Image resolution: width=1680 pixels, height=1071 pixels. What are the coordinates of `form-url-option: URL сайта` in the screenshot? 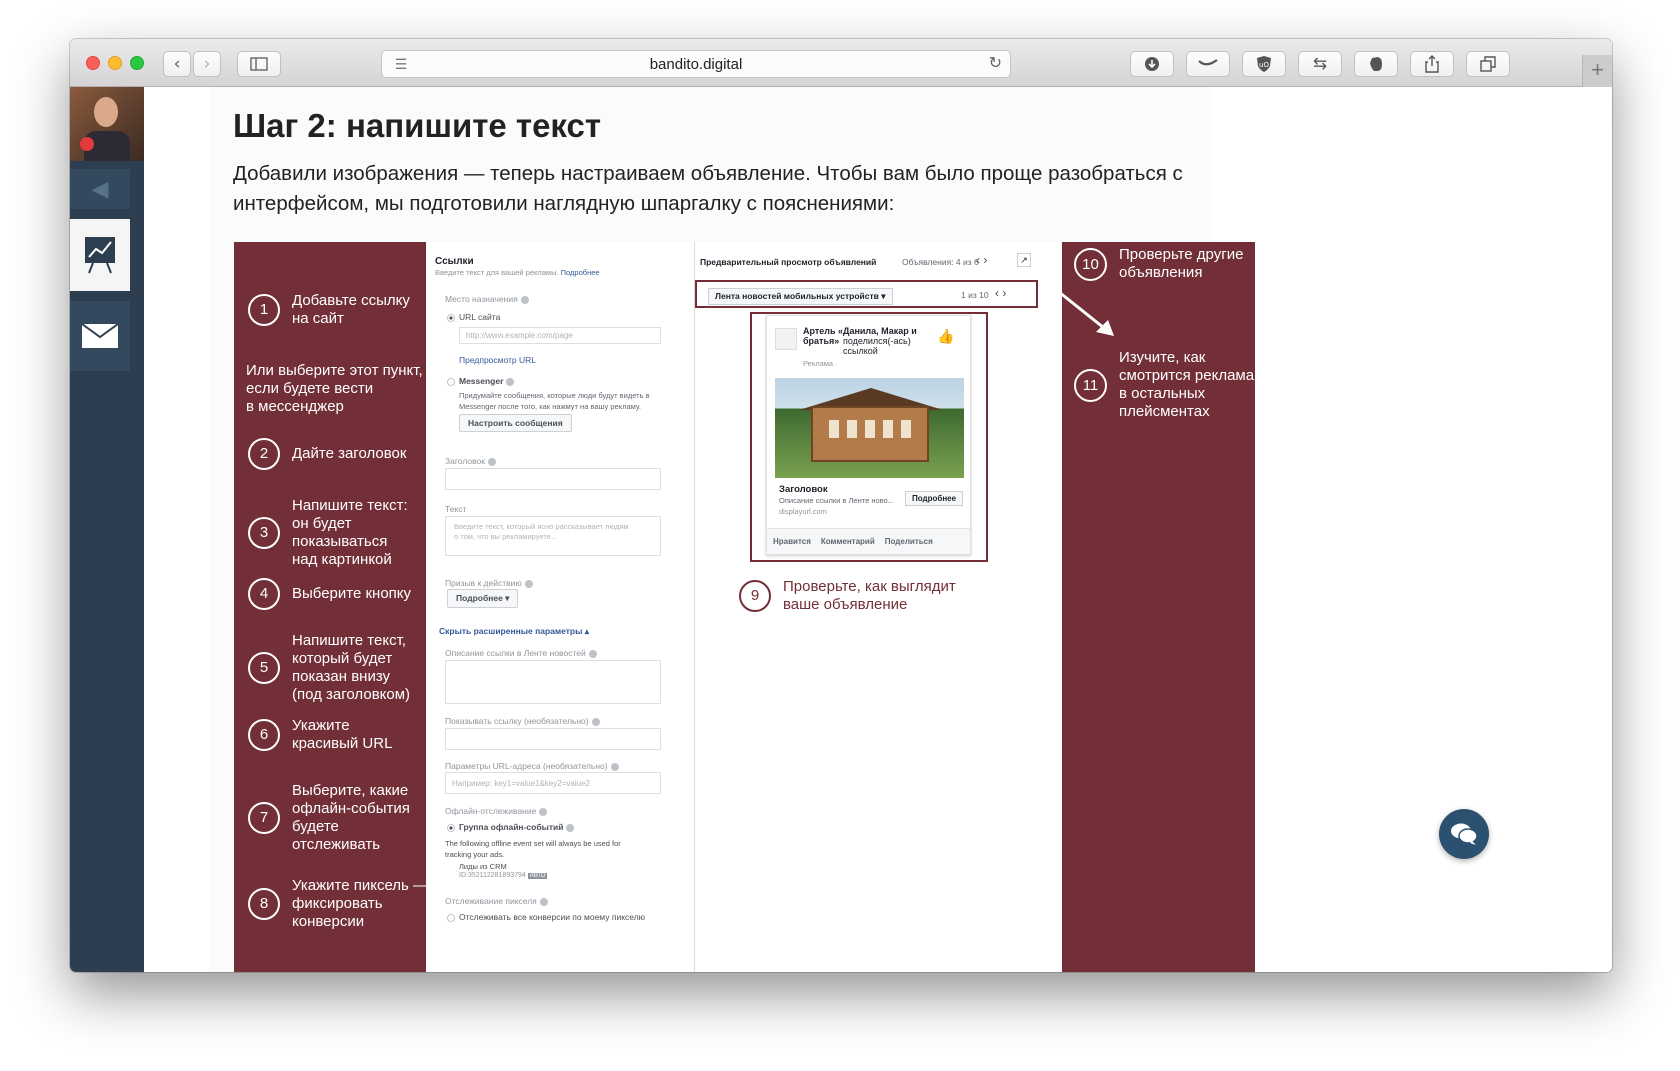 It's located at (473, 317).